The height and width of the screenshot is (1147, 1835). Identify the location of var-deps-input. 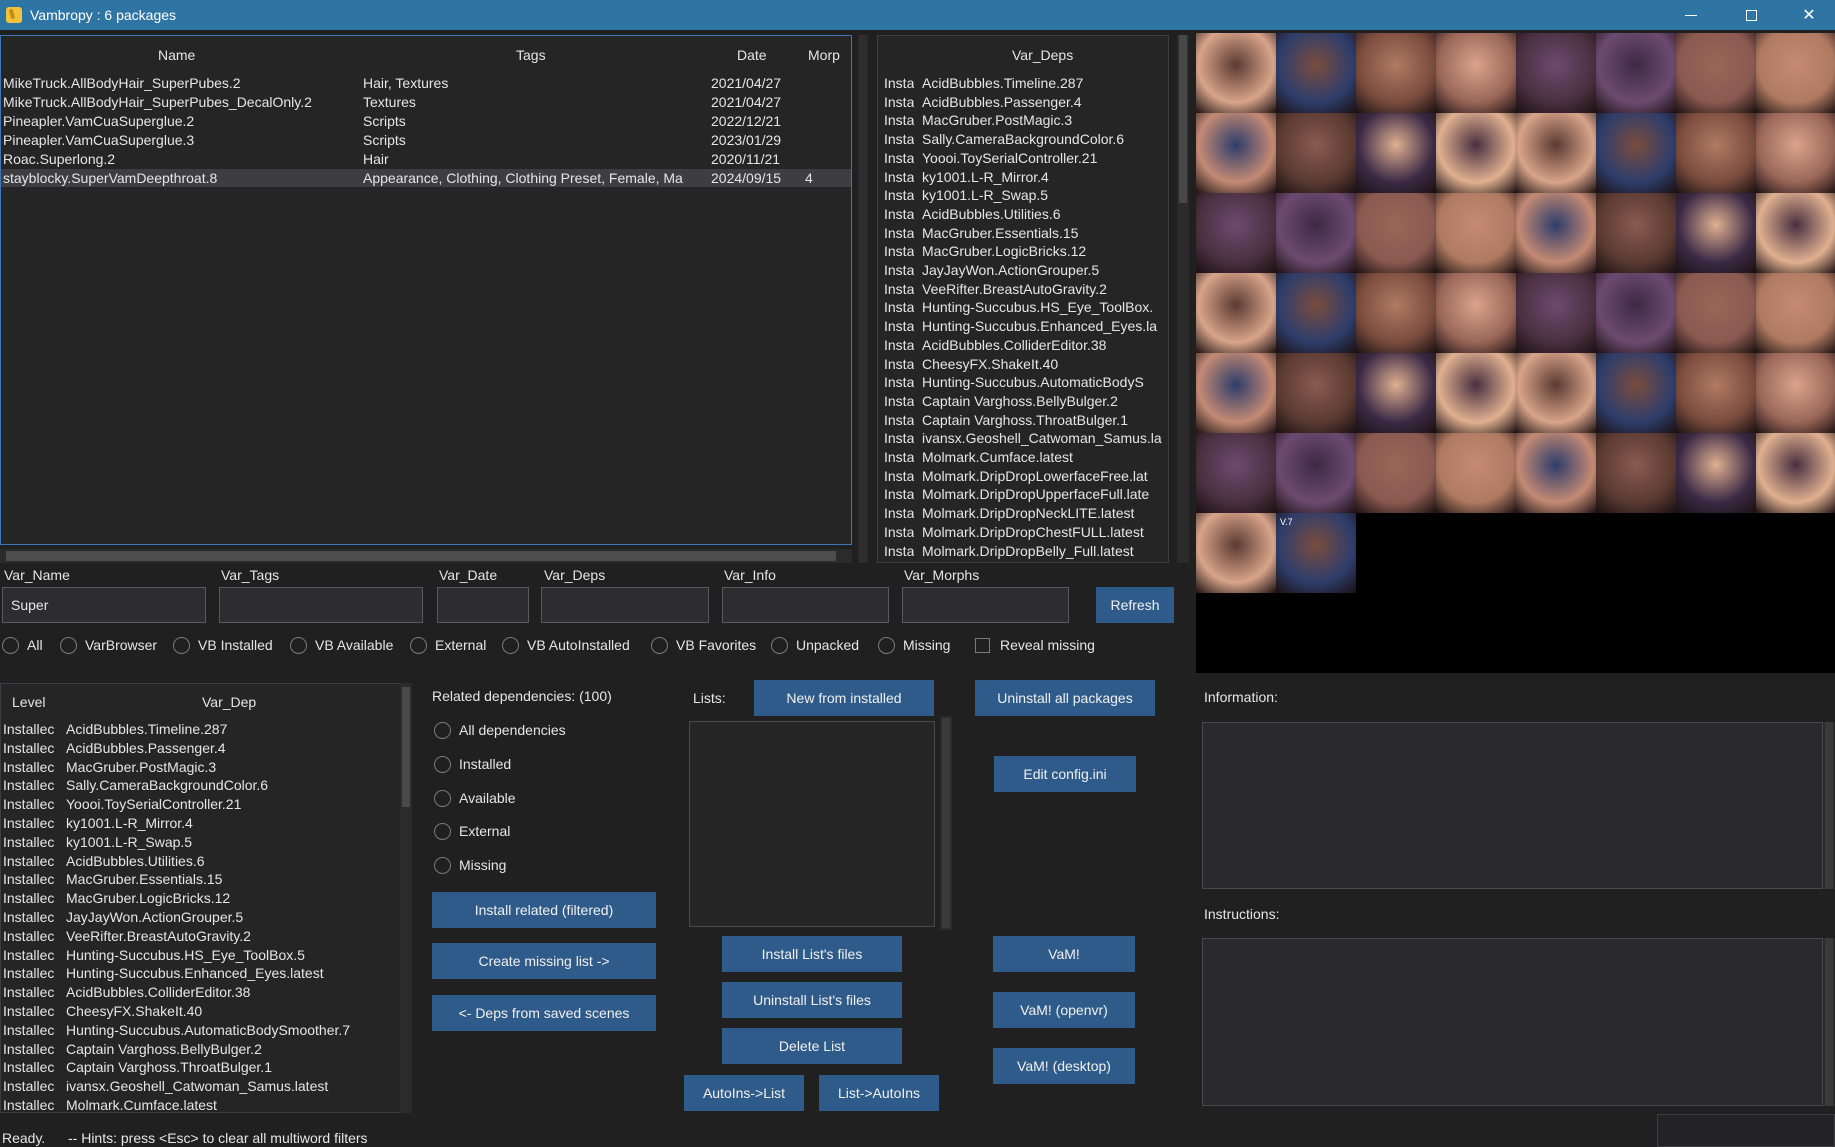
(625, 605).